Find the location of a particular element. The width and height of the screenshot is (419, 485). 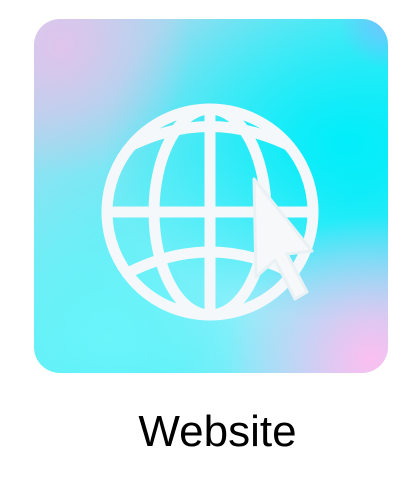

tile-glow is located at coordinates (363, 44).